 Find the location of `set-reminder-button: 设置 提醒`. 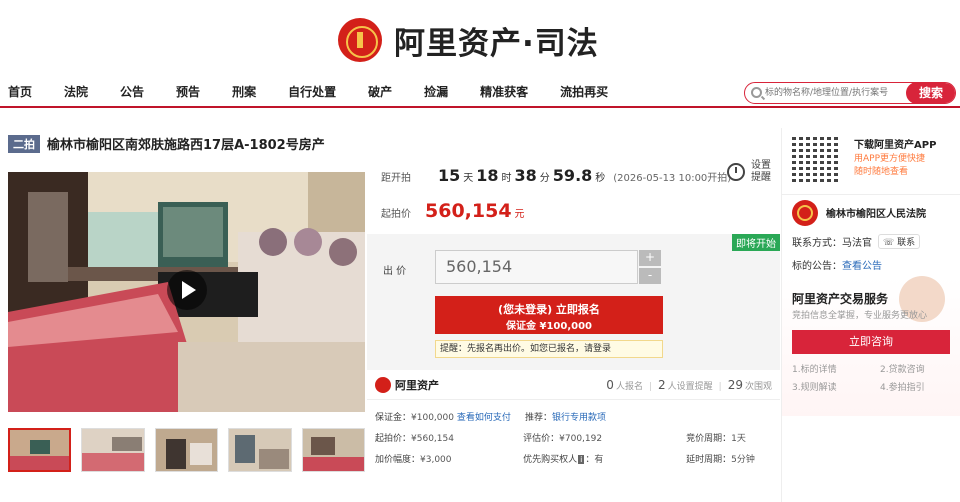

set-reminder-button: 设置 提醒 is located at coordinates (749, 172).